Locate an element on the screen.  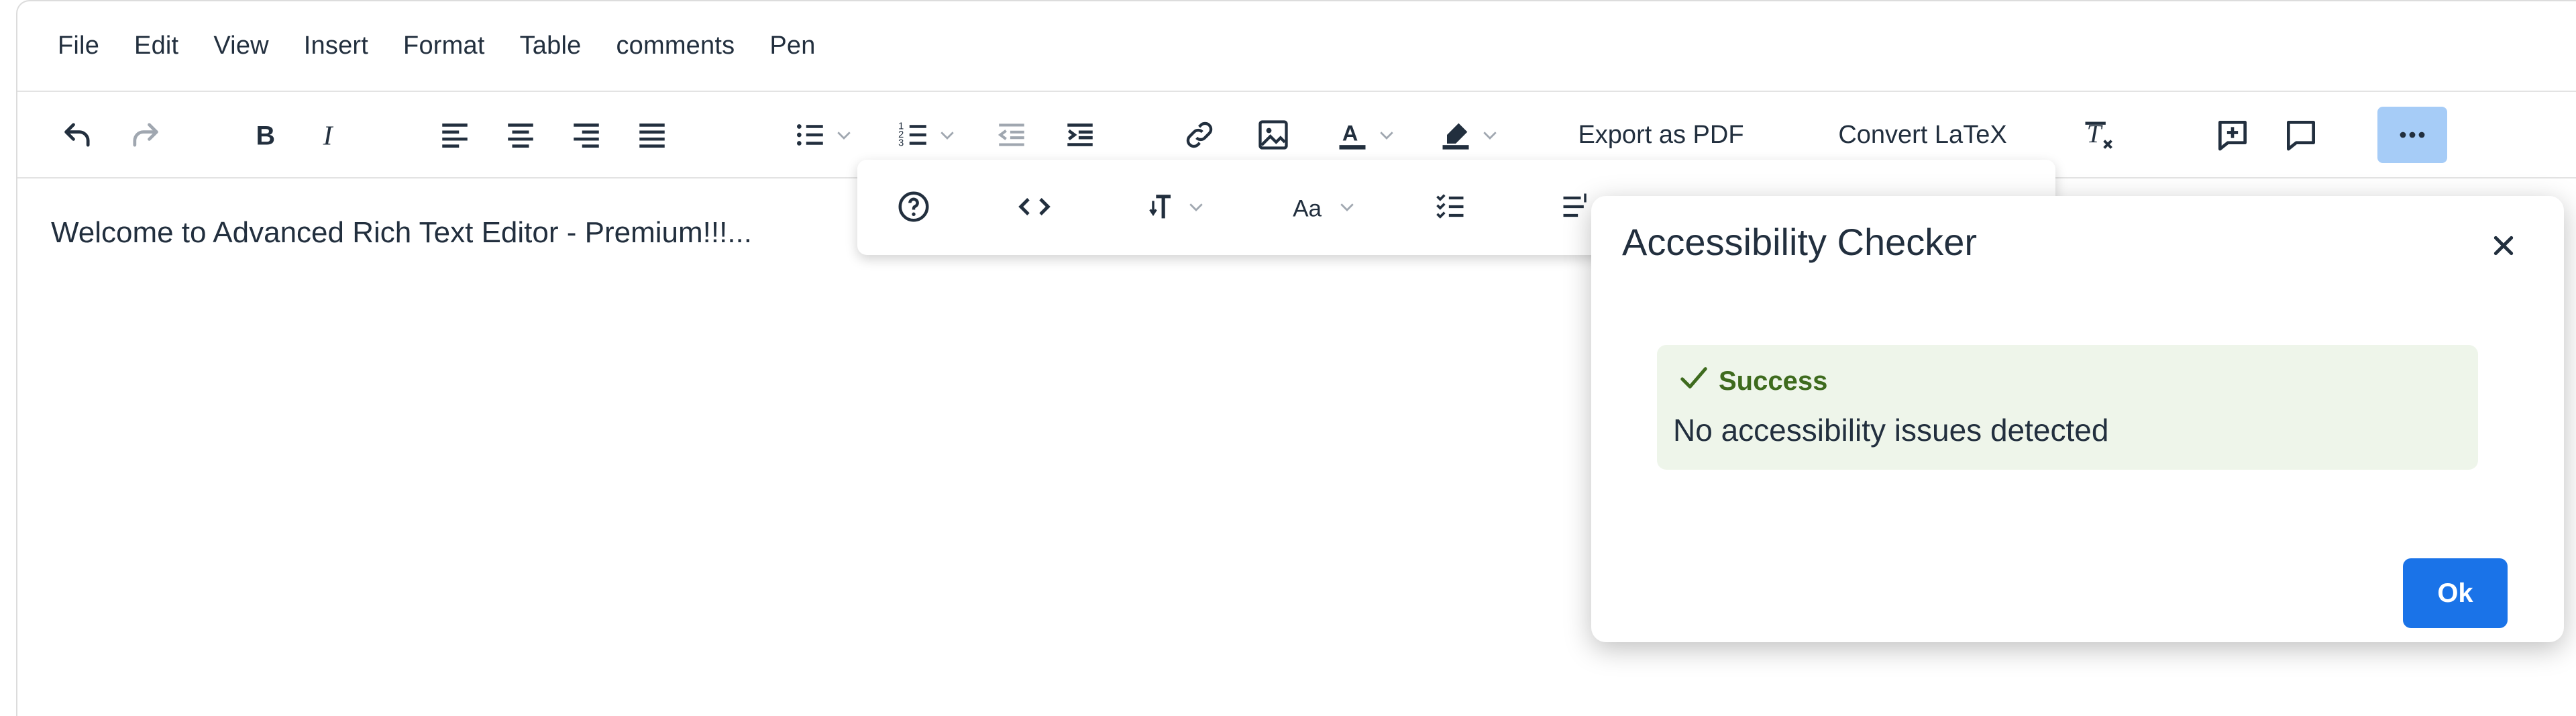
menu-table: Table is located at coordinates (551, 46).